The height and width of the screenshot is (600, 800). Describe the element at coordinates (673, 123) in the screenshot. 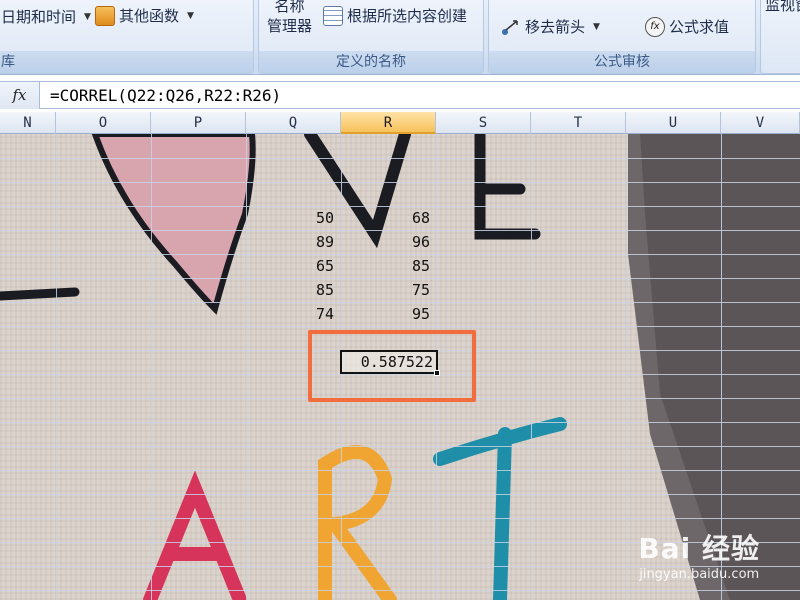

I see `column-header-u: U` at that location.